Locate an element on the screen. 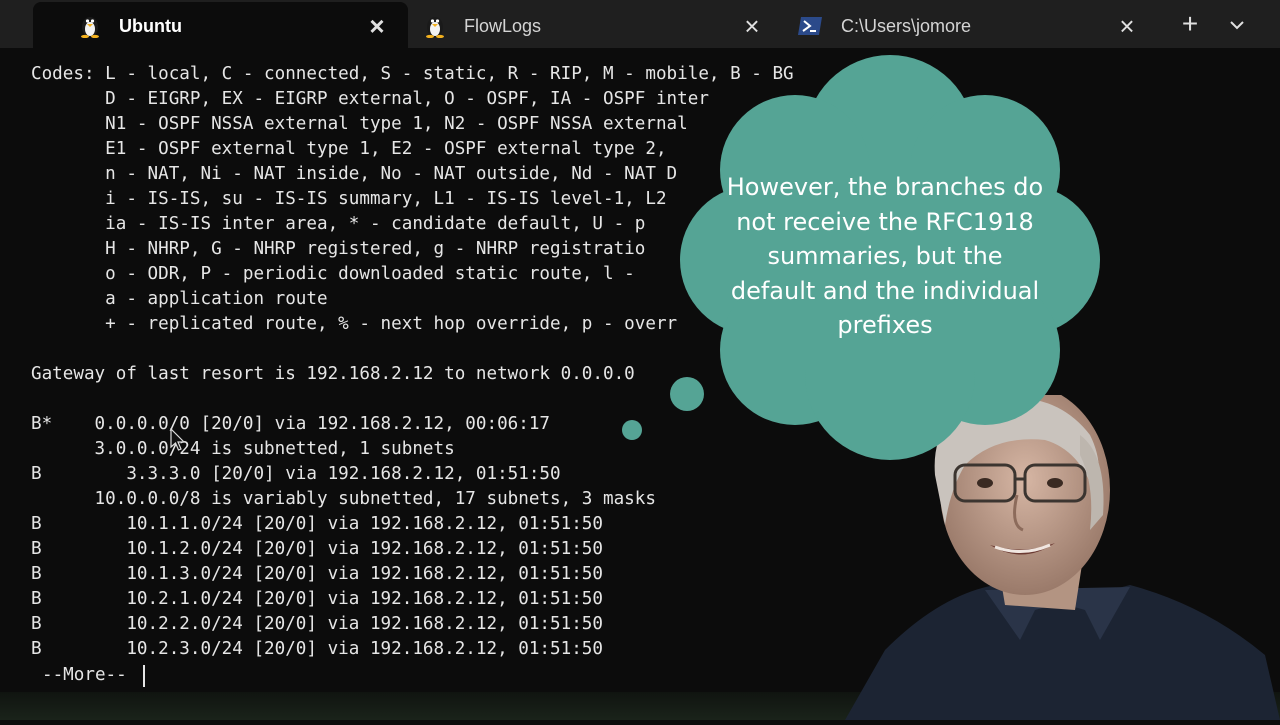 This screenshot has width=1280, height=725. powershell-icon is located at coordinates (810, 26).